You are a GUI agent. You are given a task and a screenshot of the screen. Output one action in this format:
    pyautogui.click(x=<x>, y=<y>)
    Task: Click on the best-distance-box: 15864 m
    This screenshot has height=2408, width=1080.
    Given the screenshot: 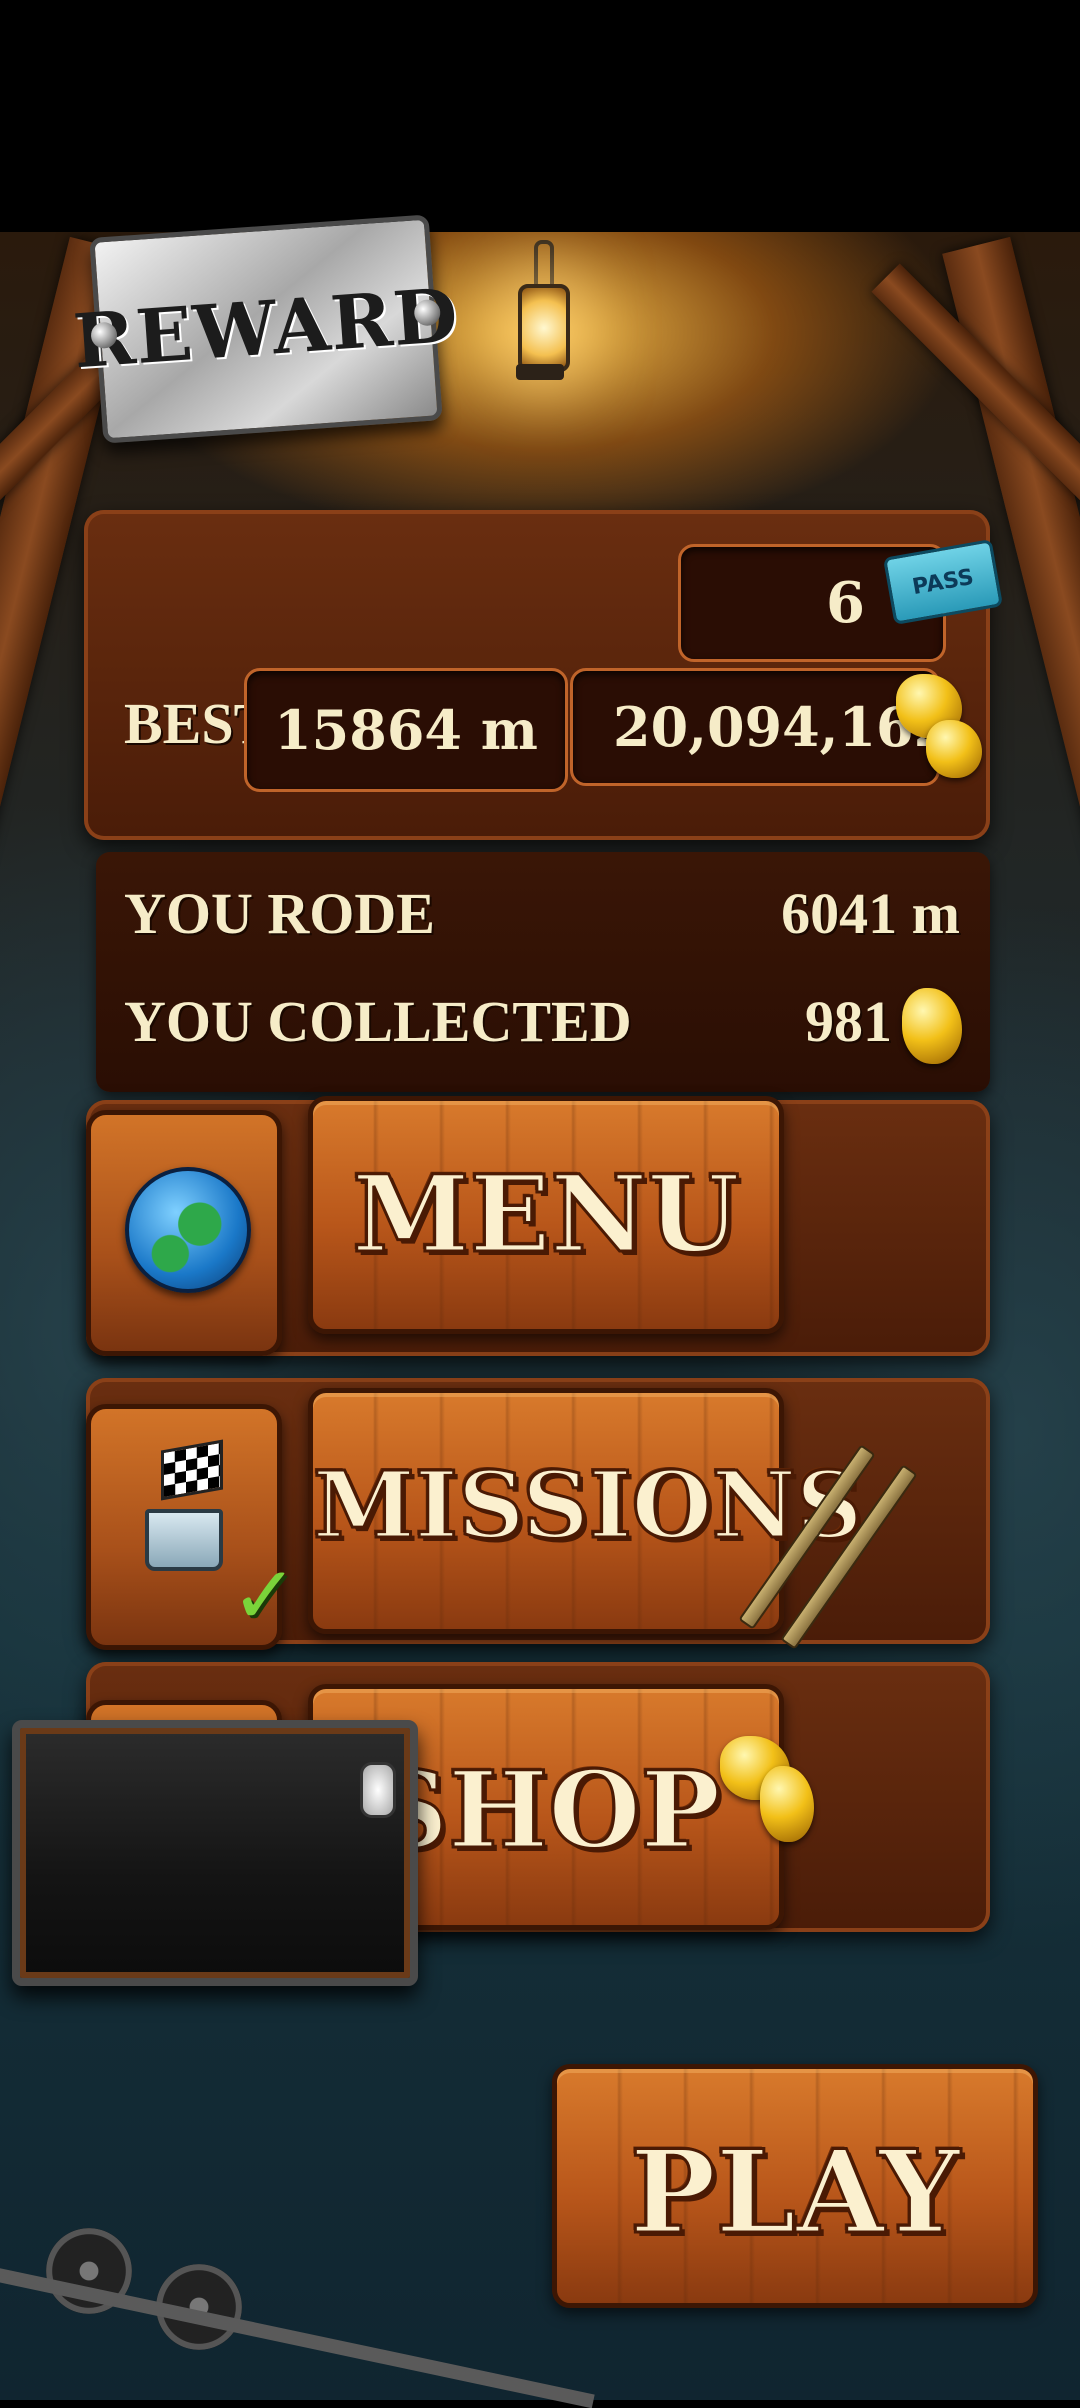 What is the action you would take?
    pyautogui.click(x=406, y=730)
    